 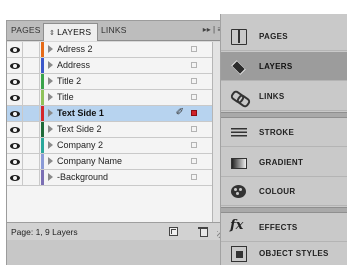 What do you see at coordinates (284, 191) in the screenshot?
I see `dock-item-colour: COLOUR` at bounding box center [284, 191].